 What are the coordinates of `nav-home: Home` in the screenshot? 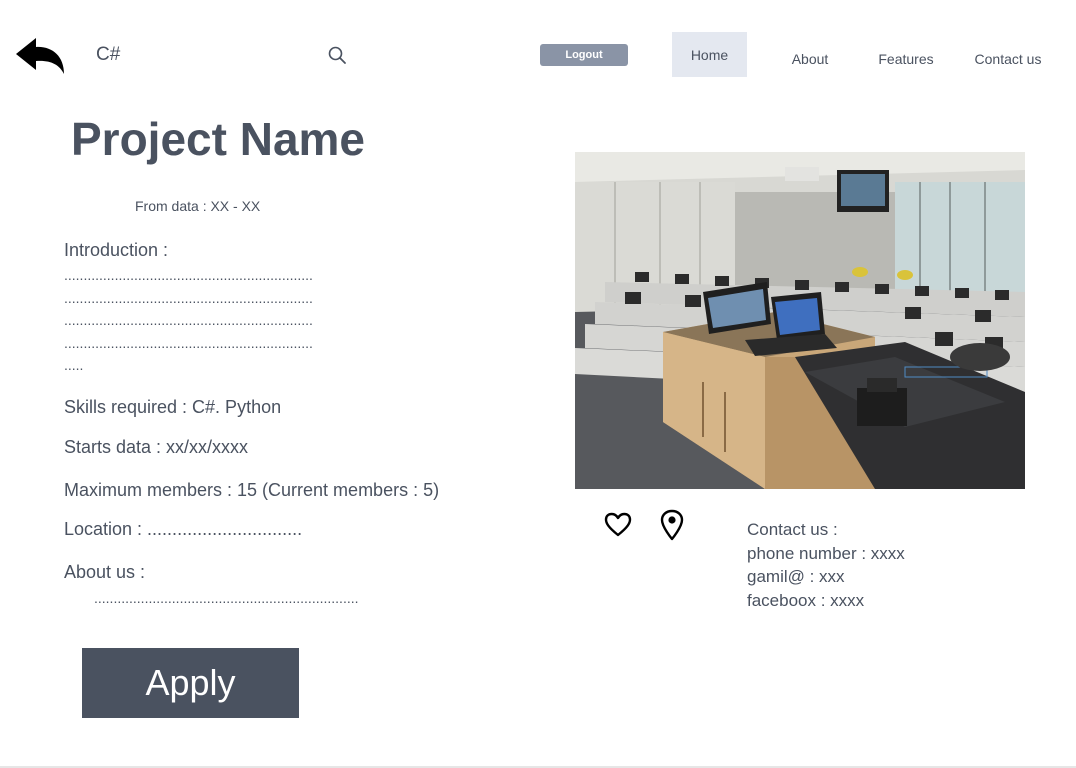 It's located at (709, 54).